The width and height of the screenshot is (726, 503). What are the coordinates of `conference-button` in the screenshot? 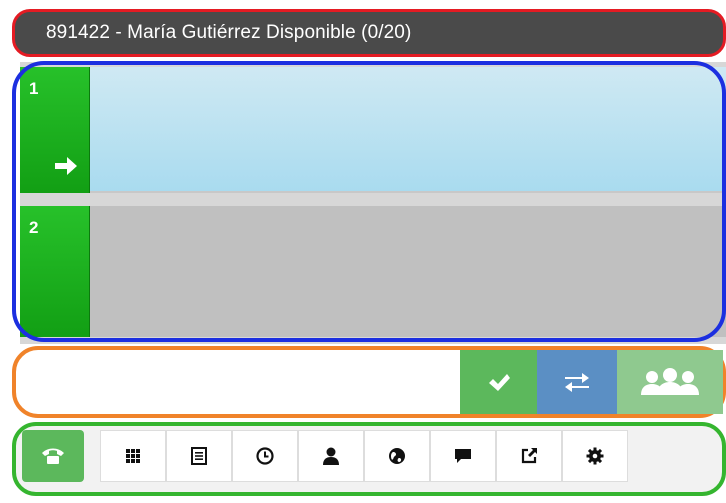 It's located at (670, 382).